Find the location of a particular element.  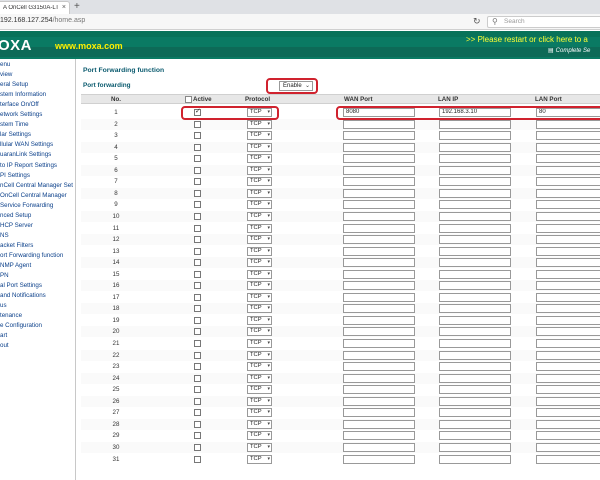

browser-tab: A OnCell G3150A-LTE- × is located at coordinates (35, 7).